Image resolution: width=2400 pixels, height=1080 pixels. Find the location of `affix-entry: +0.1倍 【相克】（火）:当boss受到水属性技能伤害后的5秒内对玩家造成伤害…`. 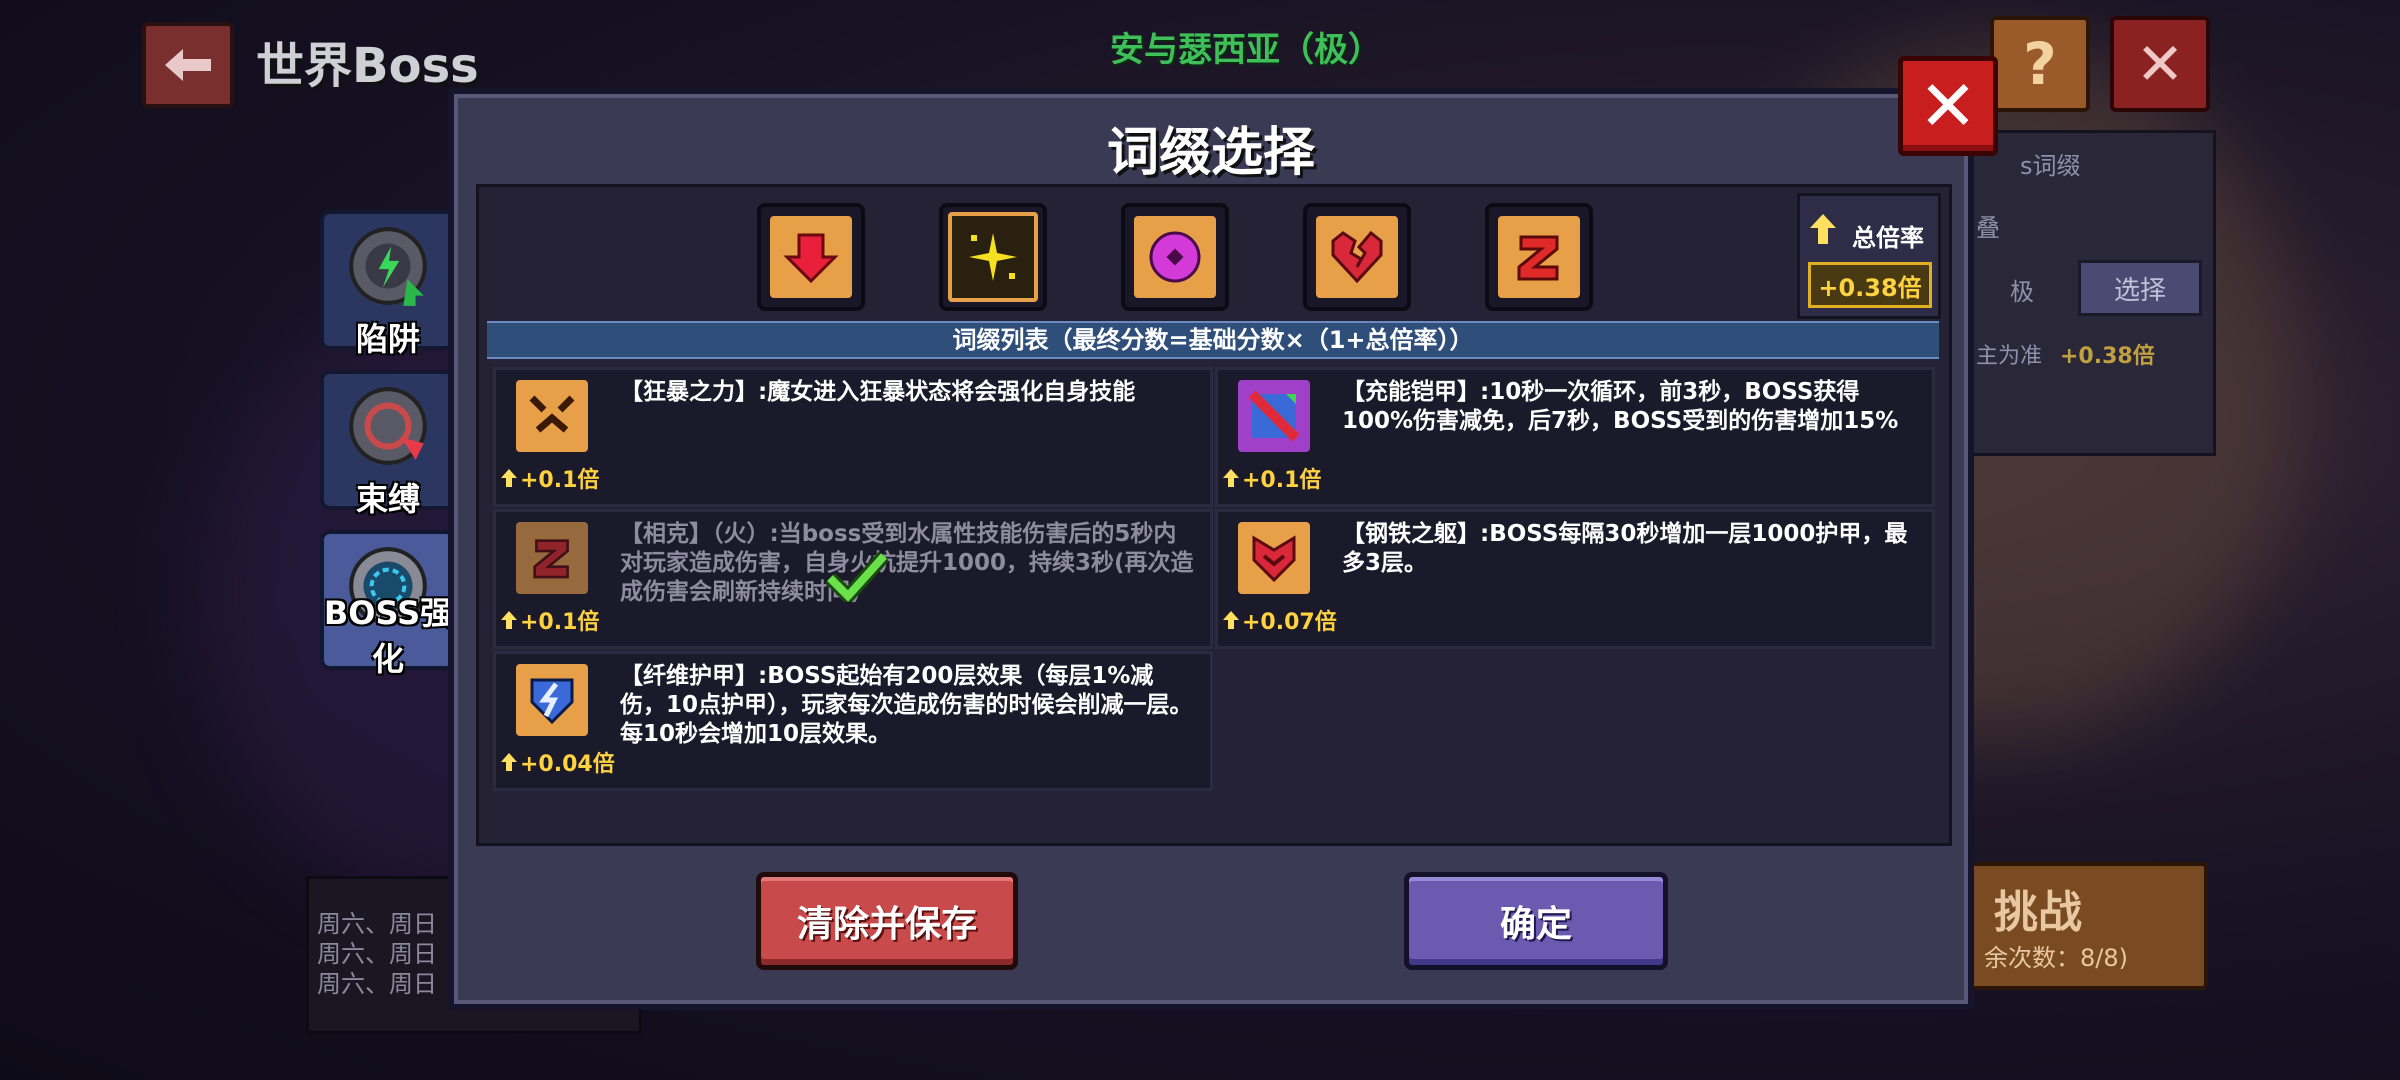

affix-entry: +0.1倍 【相克】（火）:当boss受到水属性技能伤害后的5秒内对玩家造成伤害… is located at coordinates (853, 579).